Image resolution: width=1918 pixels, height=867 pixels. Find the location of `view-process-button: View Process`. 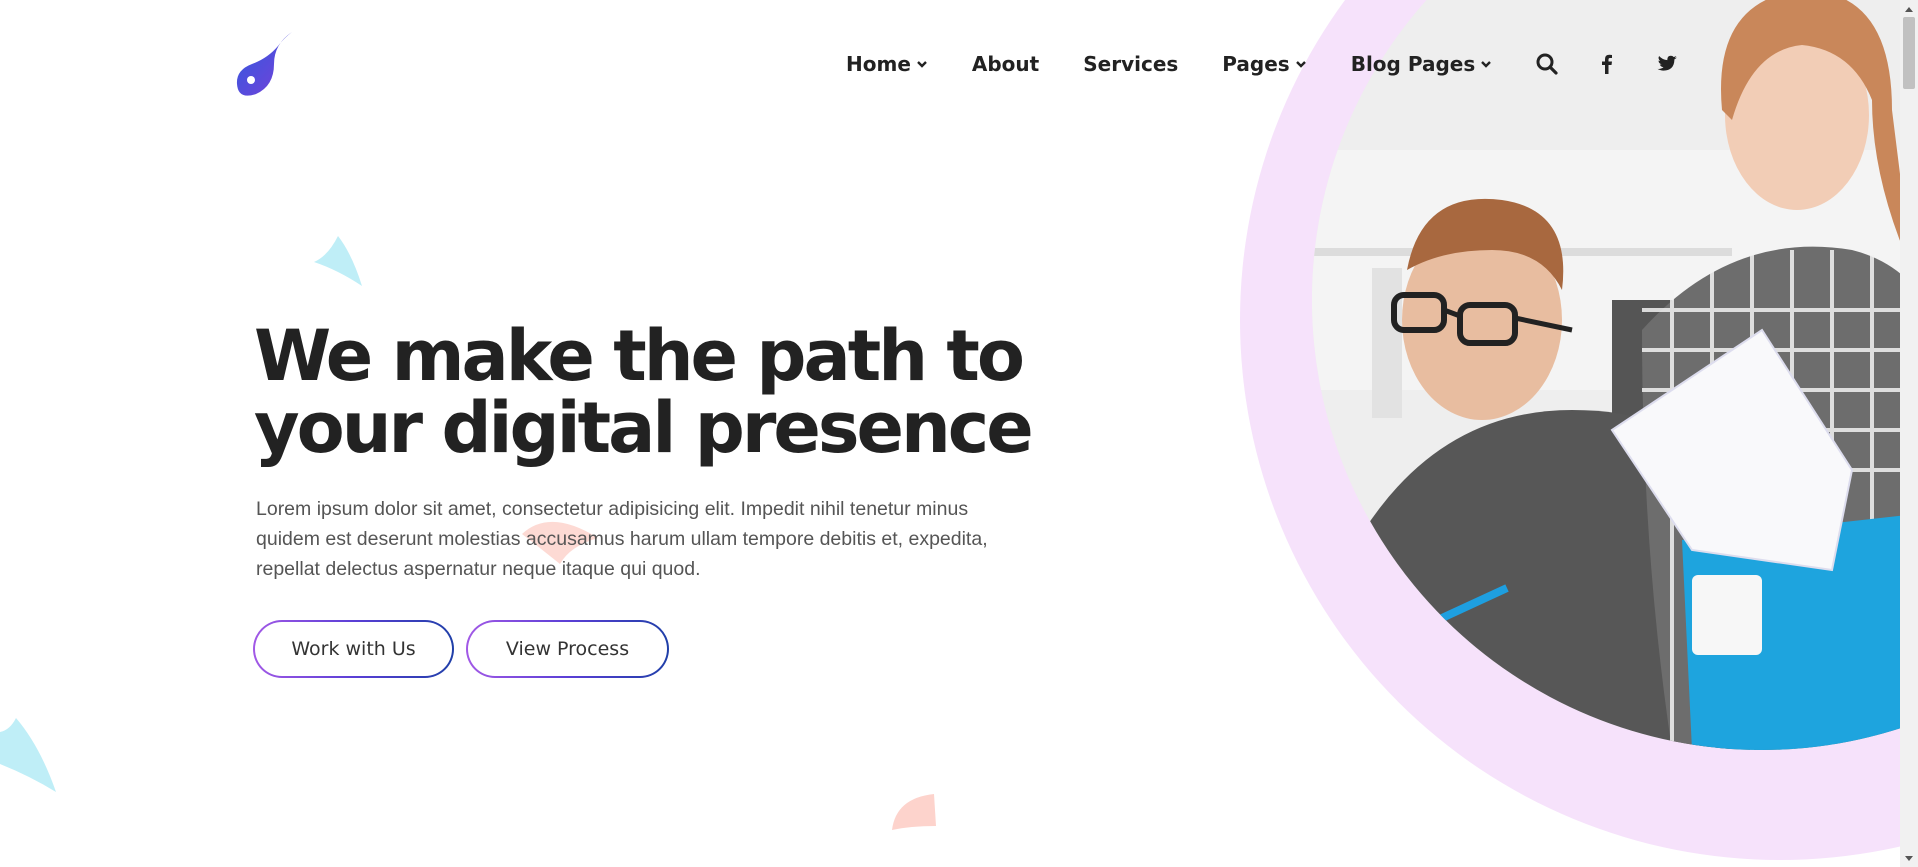

view-process-button: View Process is located at coordinates (567, 649).